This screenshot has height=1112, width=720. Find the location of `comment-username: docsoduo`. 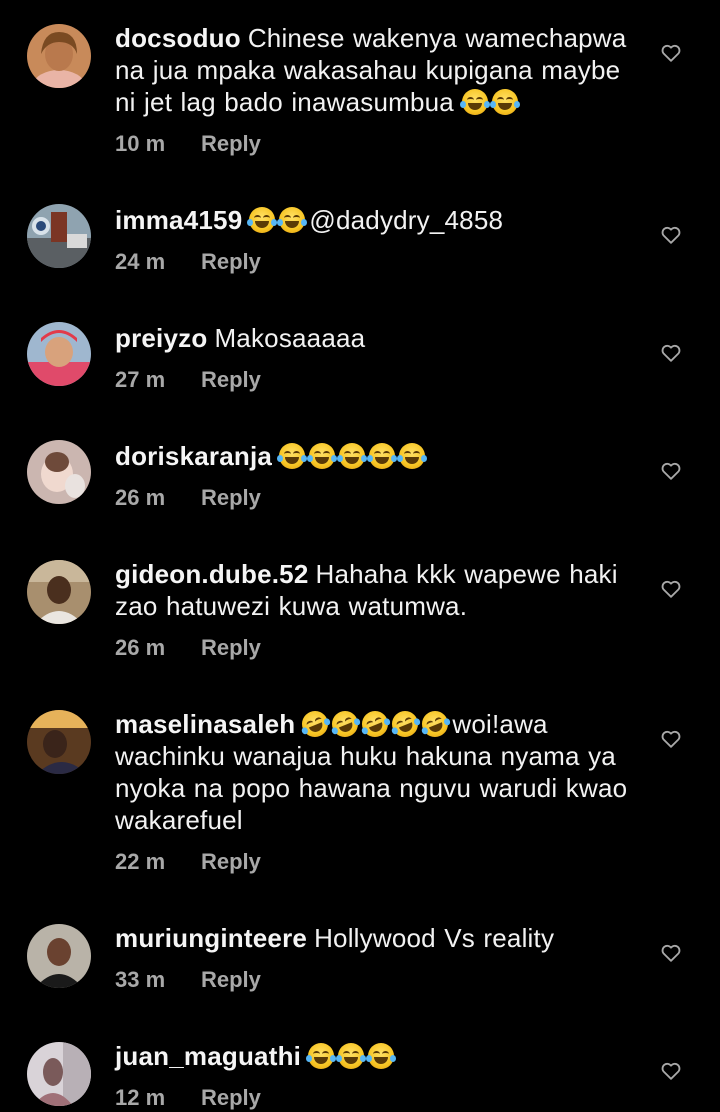

comment-username: docsoduo is located at coordinates (178, 38).